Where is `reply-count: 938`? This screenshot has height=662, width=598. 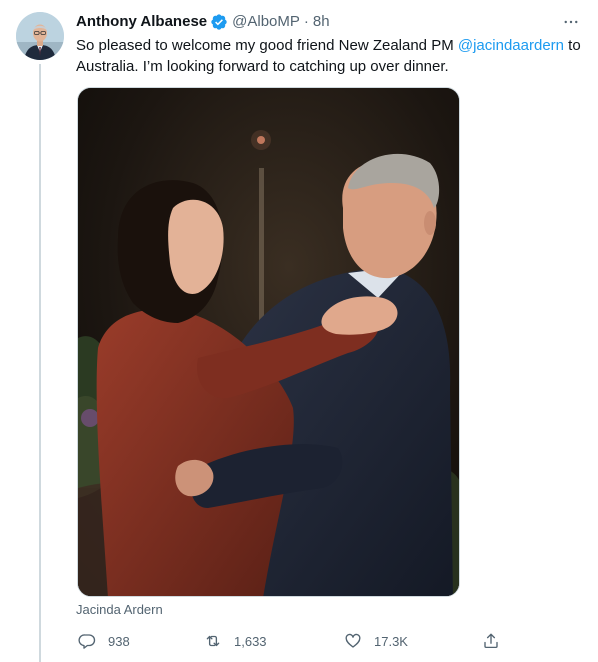 reply-count: 938 is located at coordinates (119, 641).